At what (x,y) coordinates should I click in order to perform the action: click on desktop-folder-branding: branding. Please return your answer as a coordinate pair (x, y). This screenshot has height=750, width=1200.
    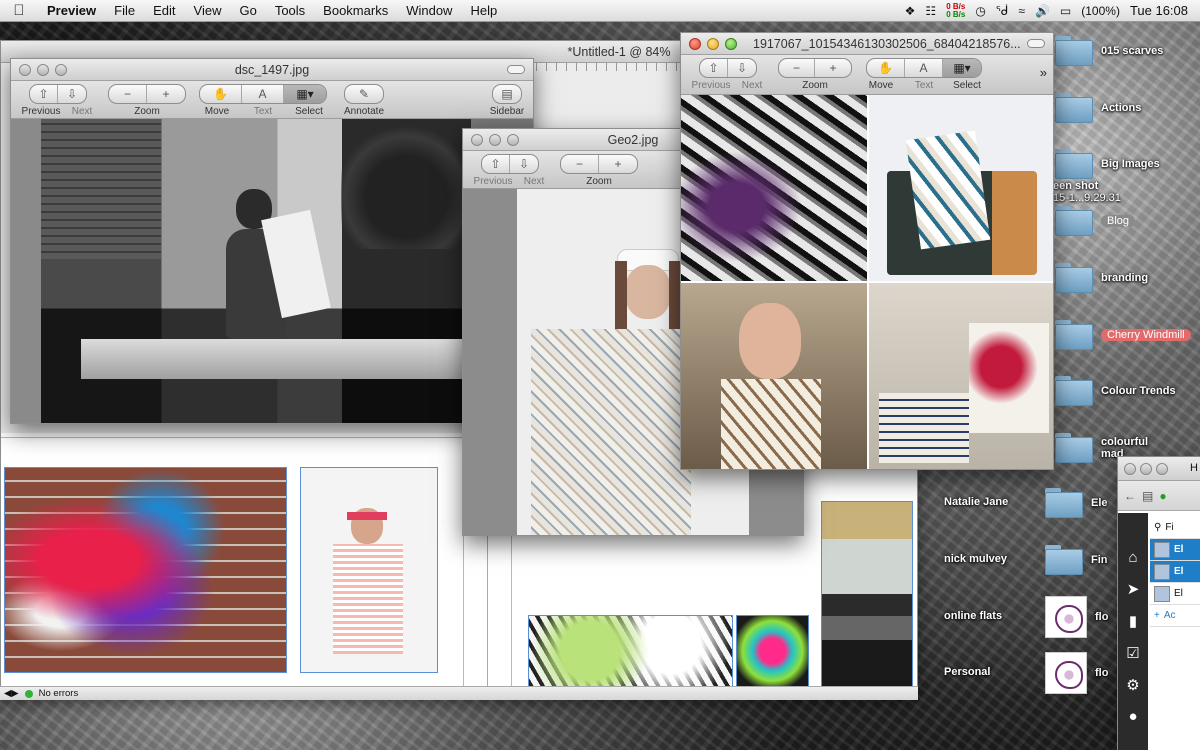
    Looking at the image, I should click on (1101, 278).